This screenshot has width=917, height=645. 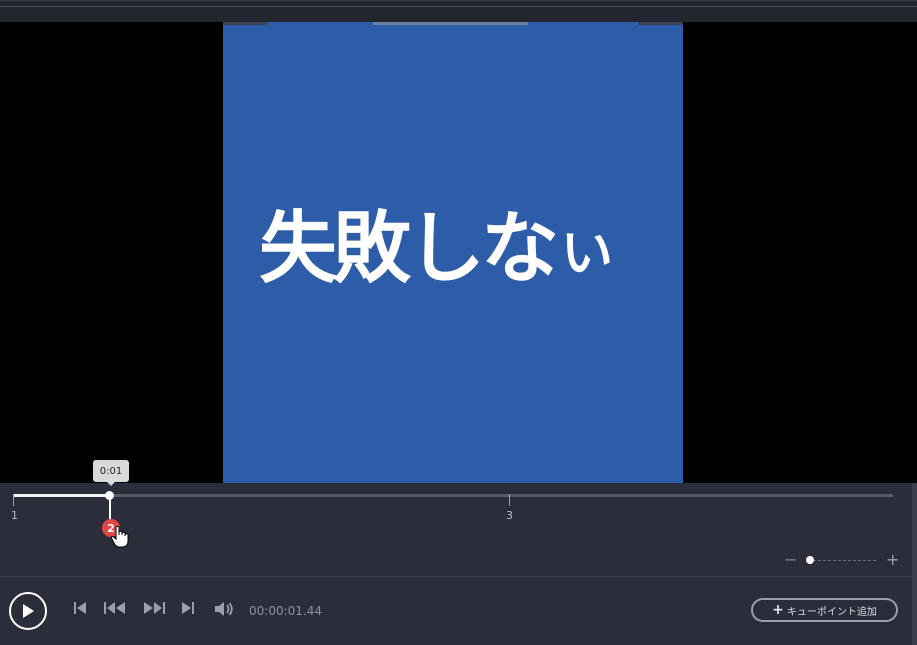 I want to click on play-button, so click(x=28, y=611).